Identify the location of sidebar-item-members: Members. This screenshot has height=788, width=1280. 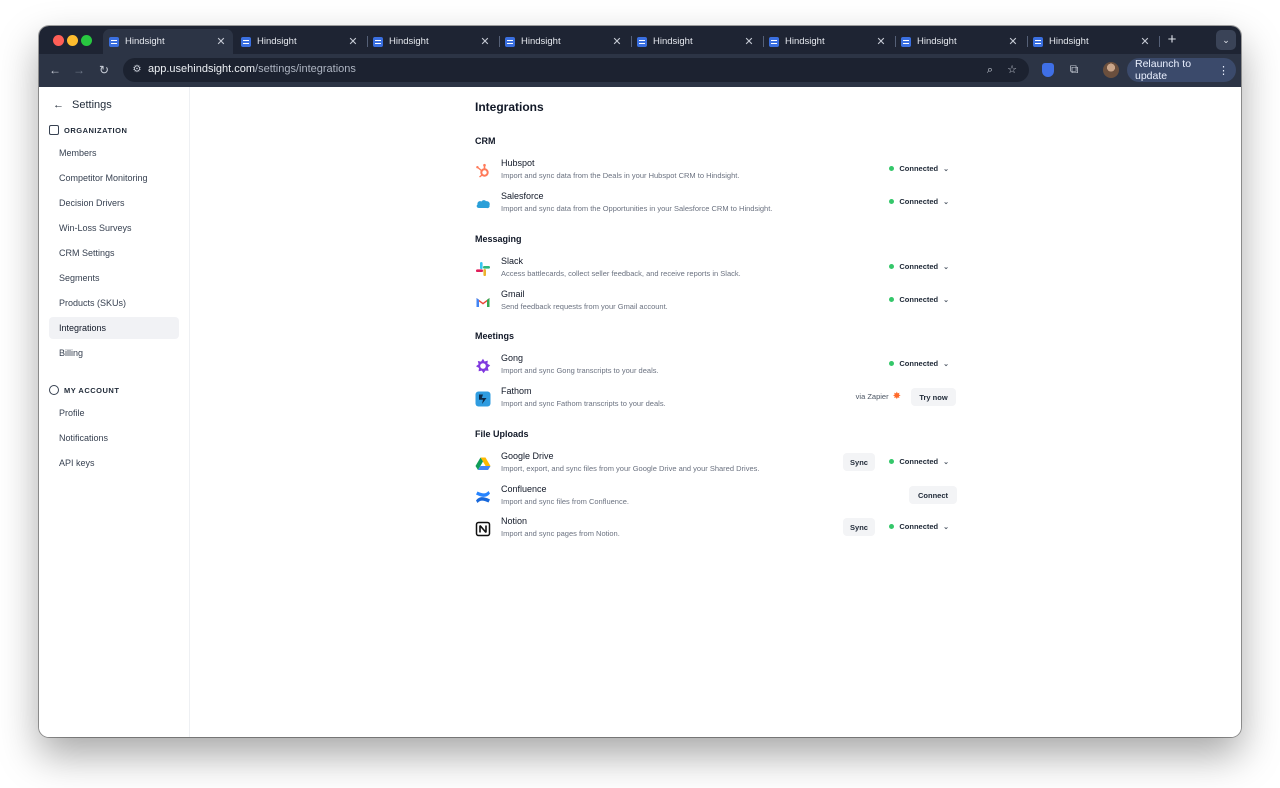
(114, 153).